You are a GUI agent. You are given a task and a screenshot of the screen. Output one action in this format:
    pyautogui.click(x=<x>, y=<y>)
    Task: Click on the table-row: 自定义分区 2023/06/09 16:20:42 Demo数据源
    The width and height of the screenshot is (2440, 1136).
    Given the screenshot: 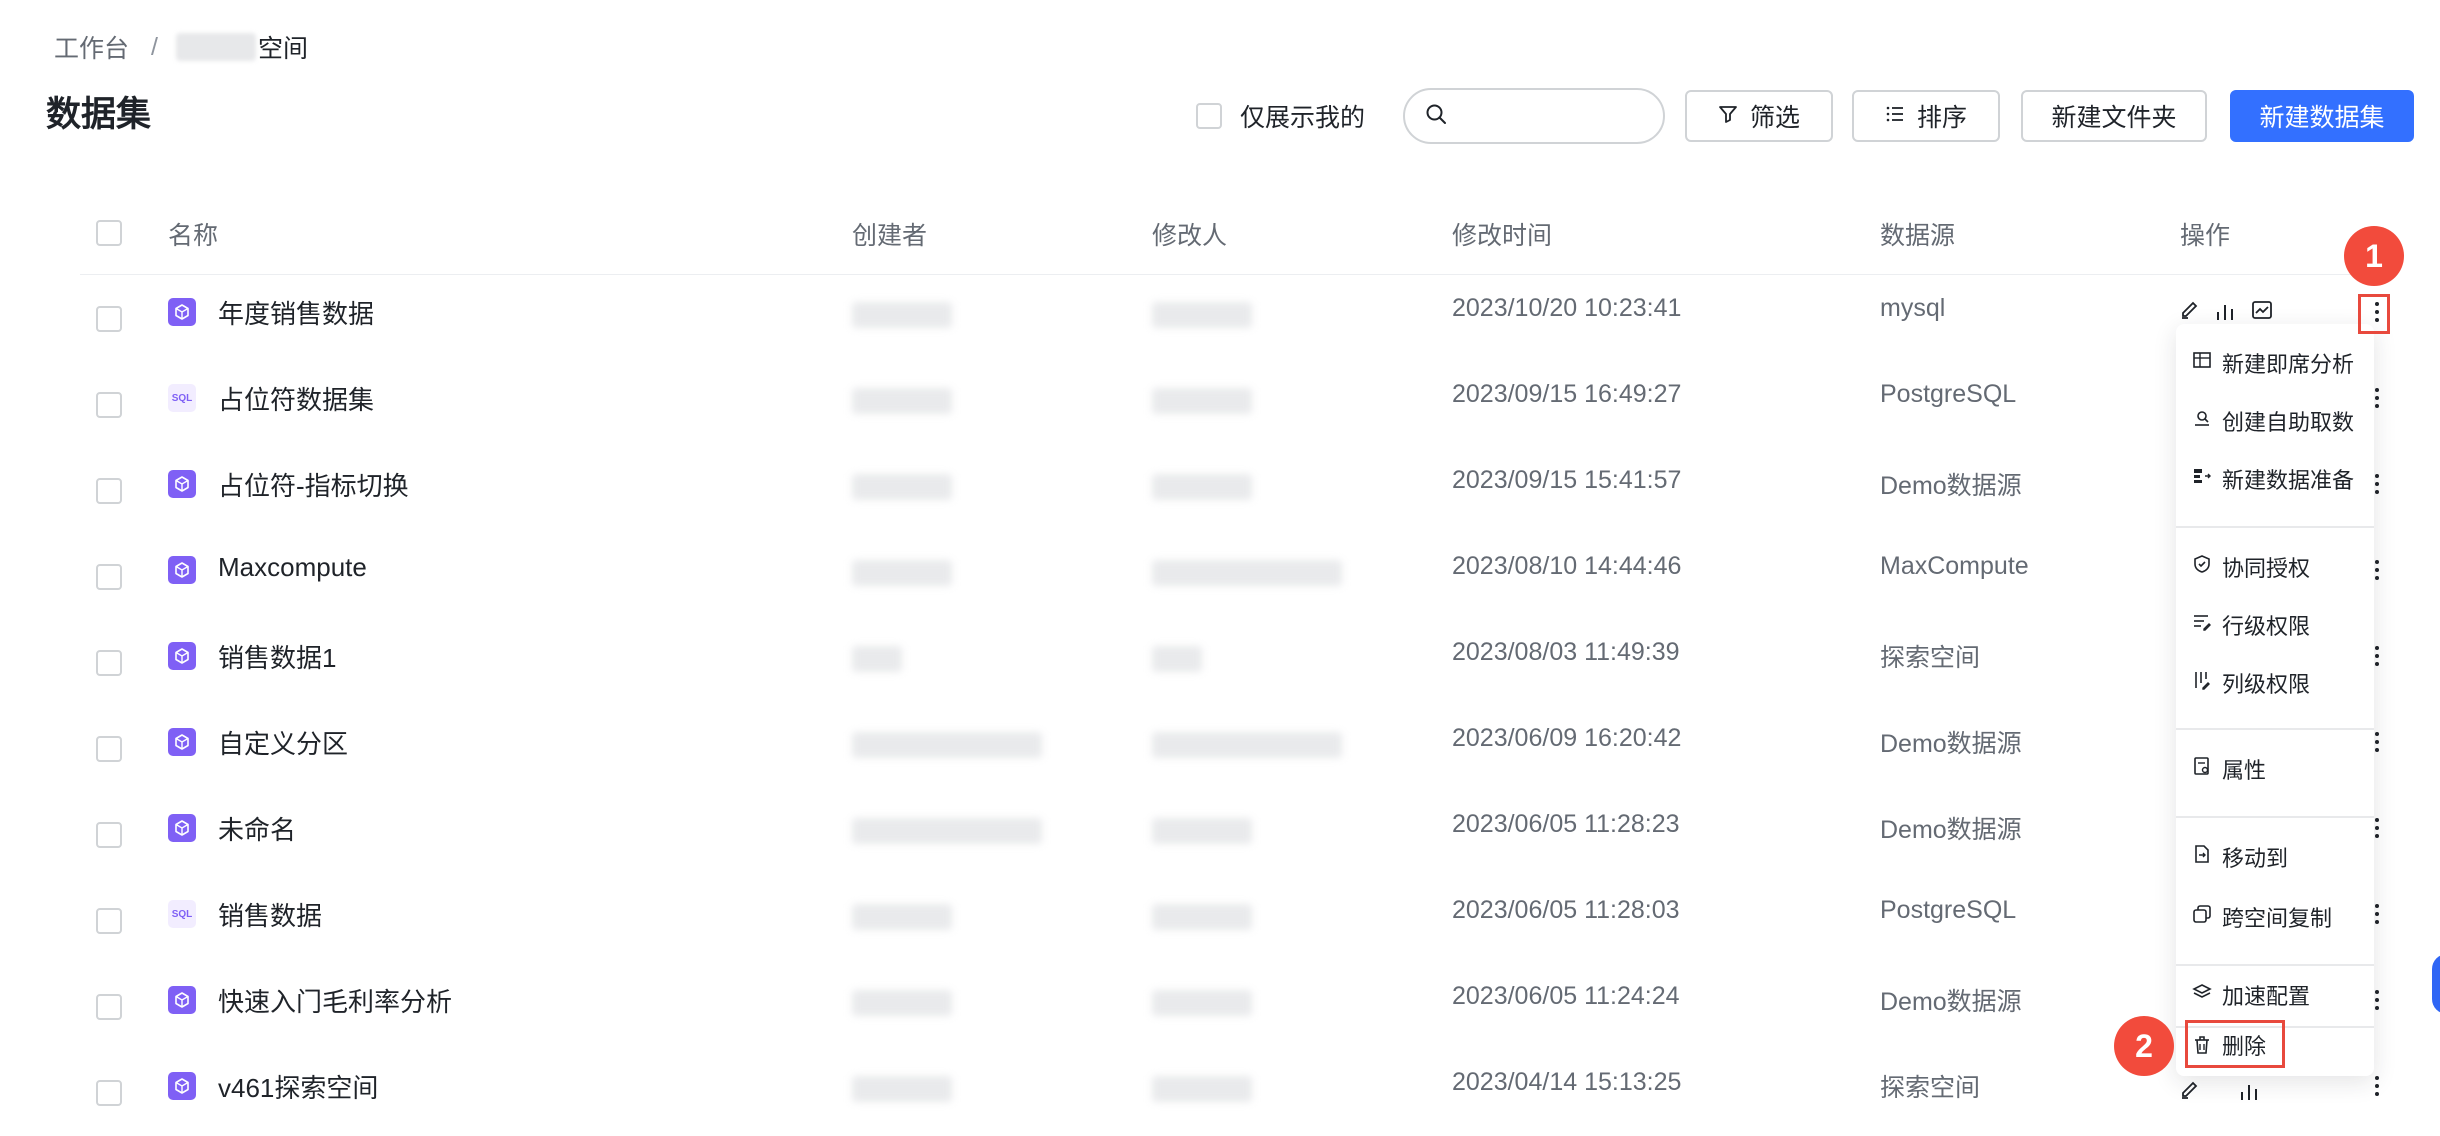 What is the action you would take?
    pyautogui.click(x=1230, y=749)
    